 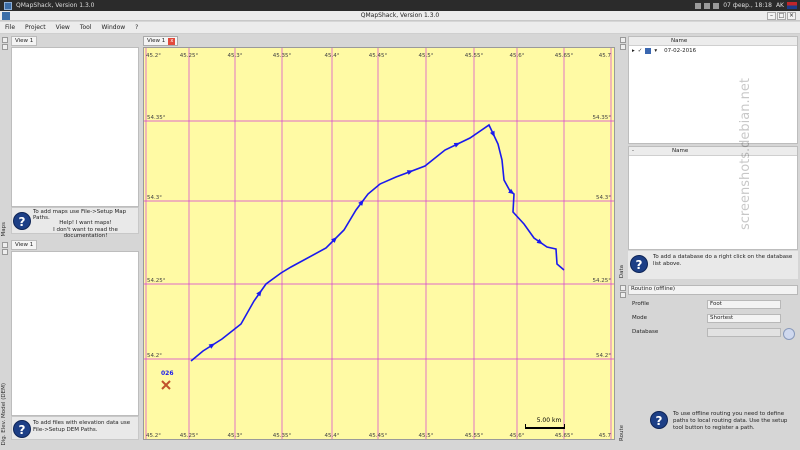 What do you see at coordinates (5, 251) in the screenshot?
I see `dem-dock-controls` at bounding box center [5, 251].